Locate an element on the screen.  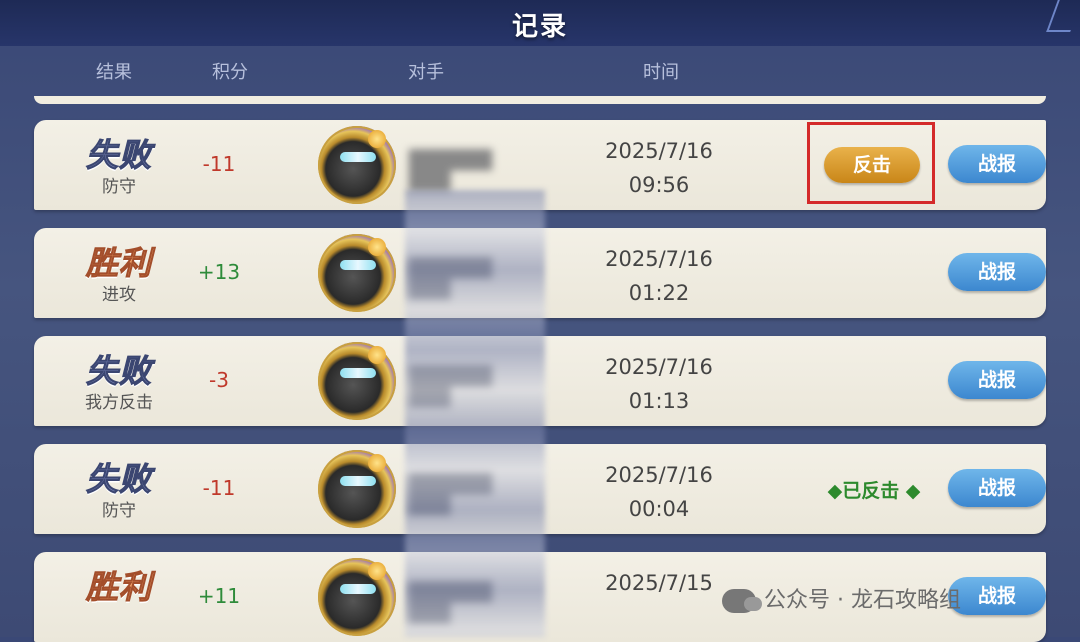
battle-time: 2025/7/16 00:04 is located at coordinates (659, 492).